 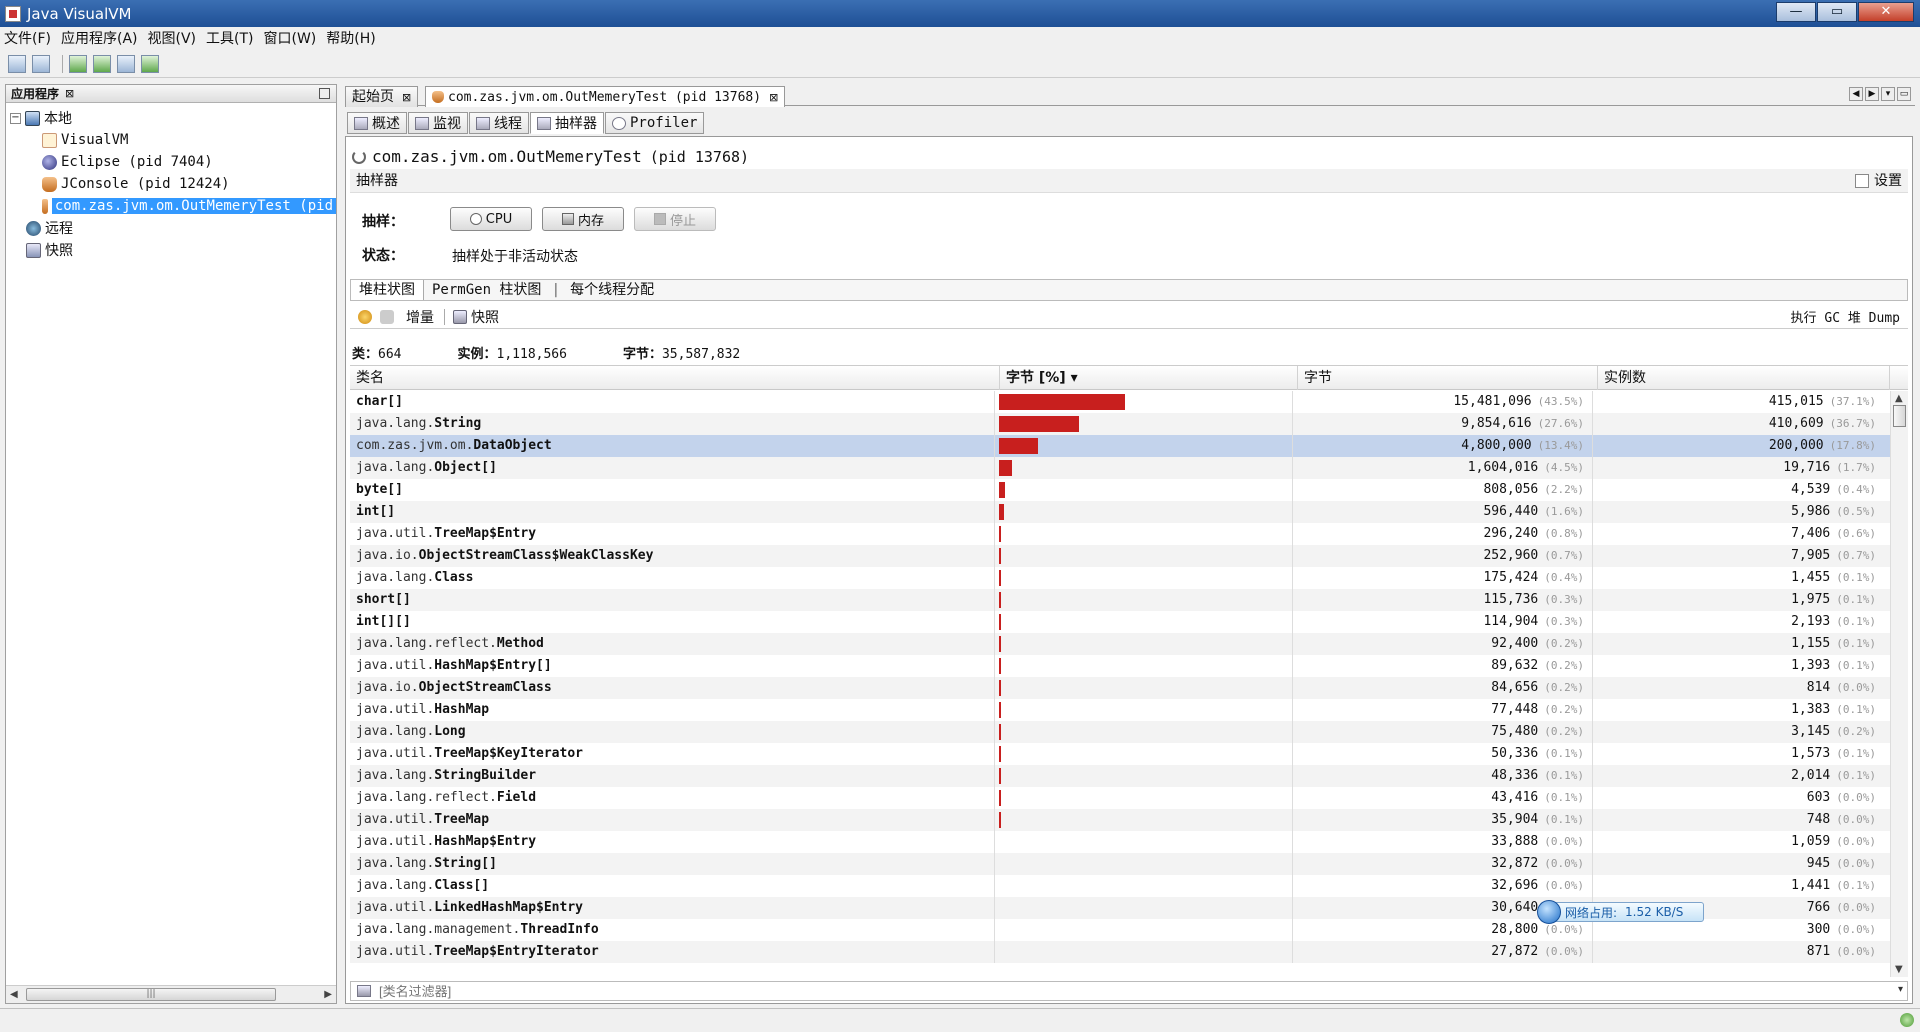 What do you see at coordinates (173, 118) in the screenshot?
I see `tree-node-local: − 本地` at bounding box center [173, 118].